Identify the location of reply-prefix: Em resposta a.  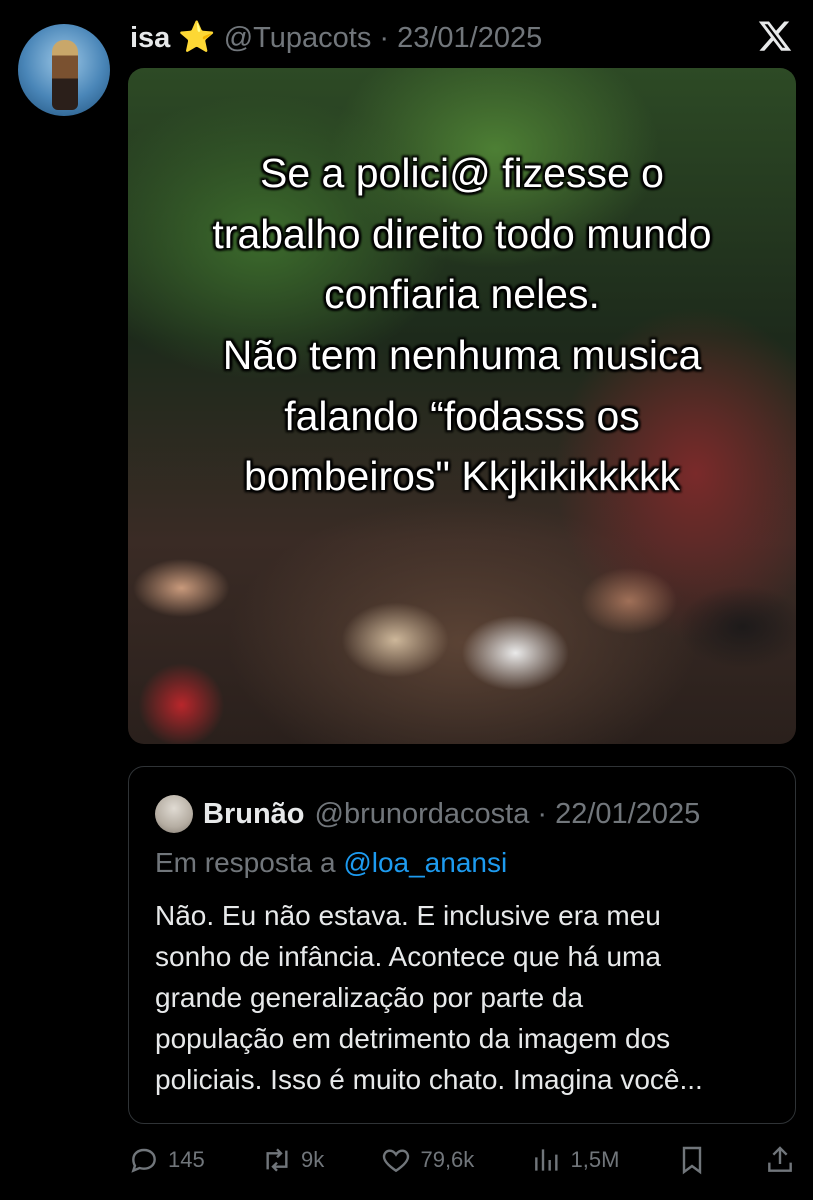
(245, 862).